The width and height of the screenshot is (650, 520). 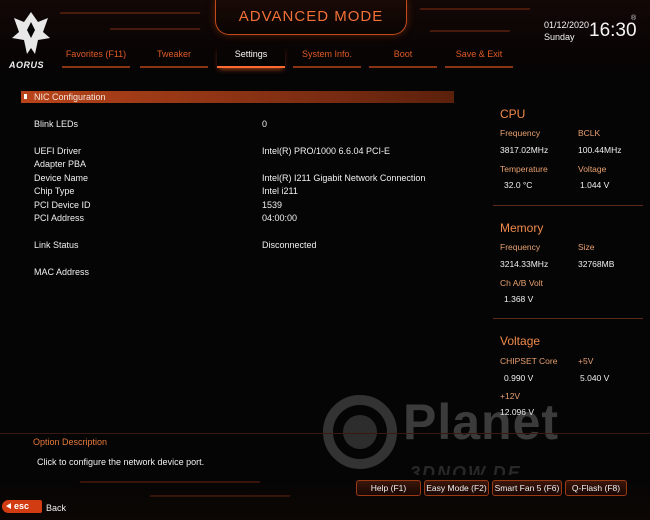 What do you see at coordinates (62, 205) in the screenshot?
I see `row-label-pci-device-id: PCI Device ID` at bounding box center [62, 205].